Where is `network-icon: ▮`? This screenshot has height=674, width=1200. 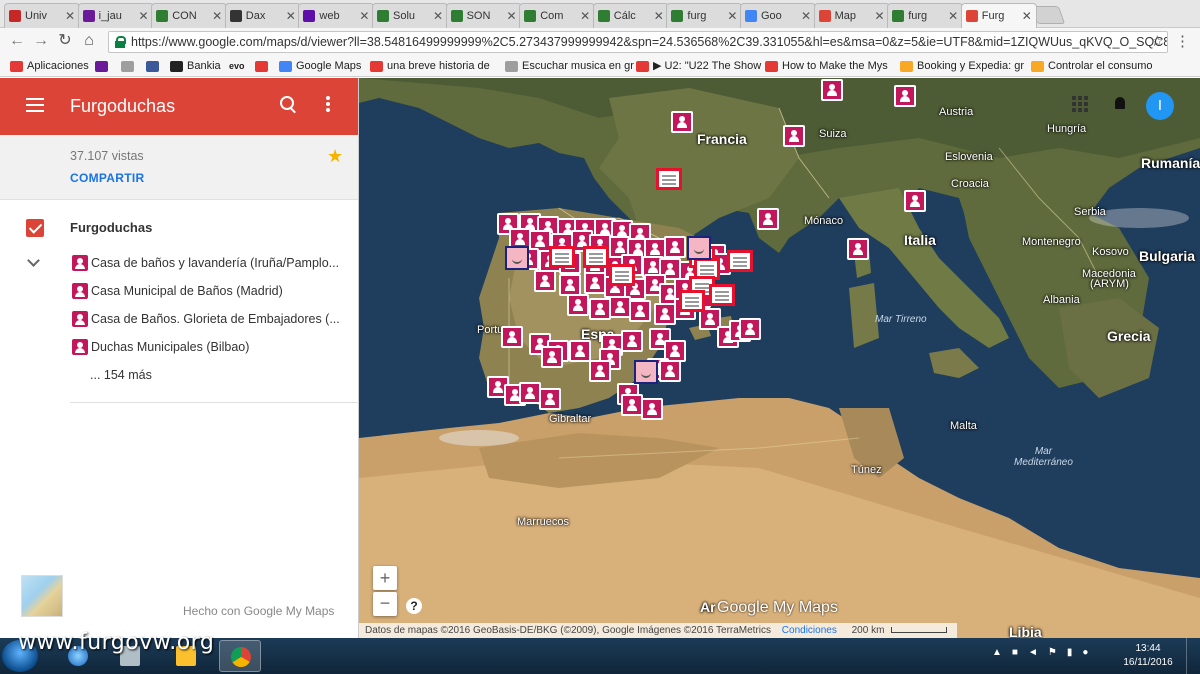 network-icon: ▮ is located at coordinates (1070, 652).